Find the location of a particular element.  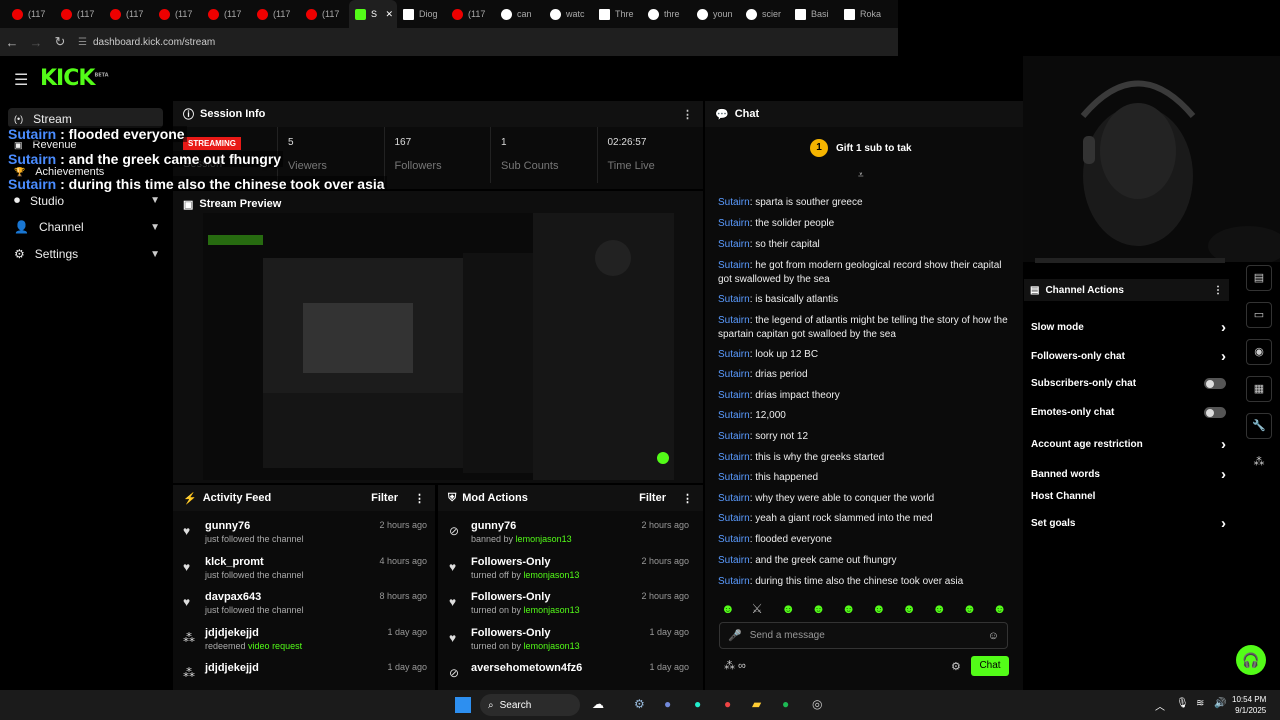

widgets-icon: ☁ is located at coordinates (598, 704).